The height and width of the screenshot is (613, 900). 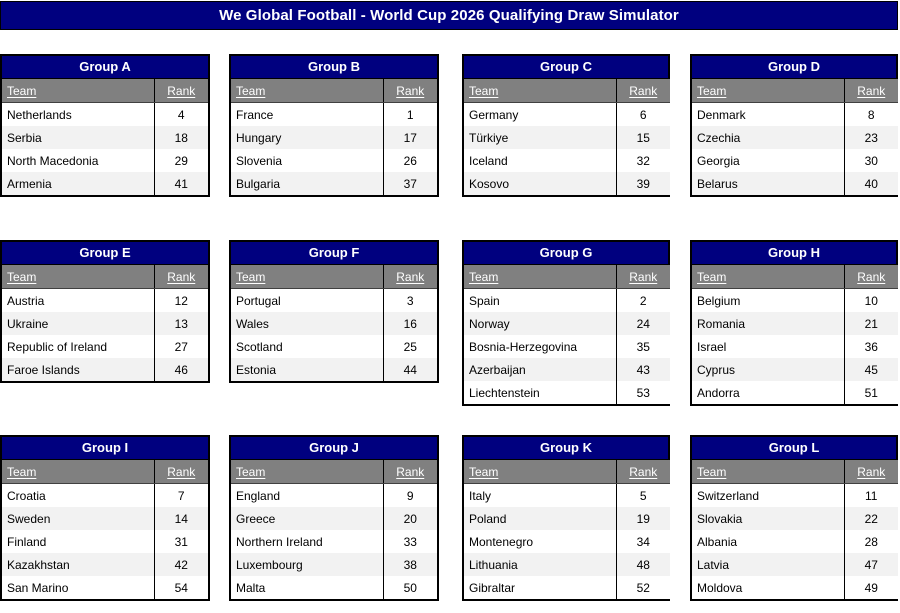 I want to click on table-row: Sweden 14, so click(x=105, y=518).